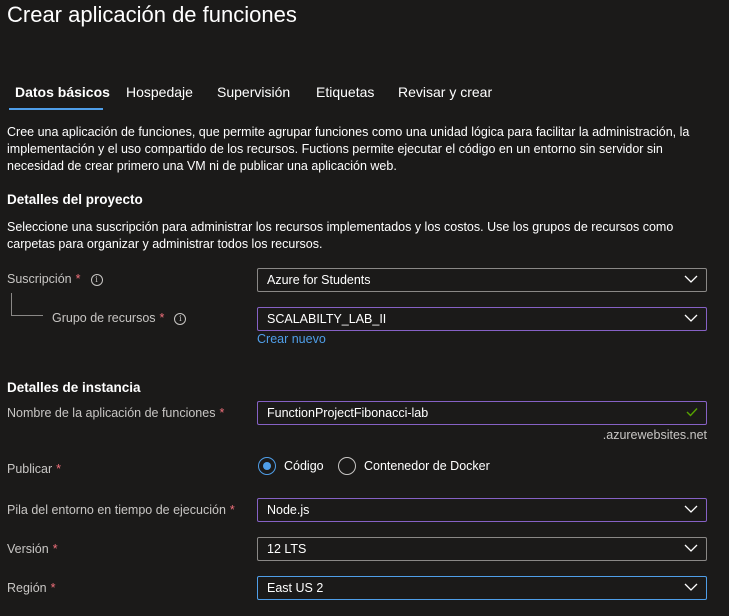 The width and height of the screenshot is (729, 616). Describe the element at coordinates (111, 413) in the screenshot. I see `app-name-label-text: Nombre de la aplicación de funciones` at that location.